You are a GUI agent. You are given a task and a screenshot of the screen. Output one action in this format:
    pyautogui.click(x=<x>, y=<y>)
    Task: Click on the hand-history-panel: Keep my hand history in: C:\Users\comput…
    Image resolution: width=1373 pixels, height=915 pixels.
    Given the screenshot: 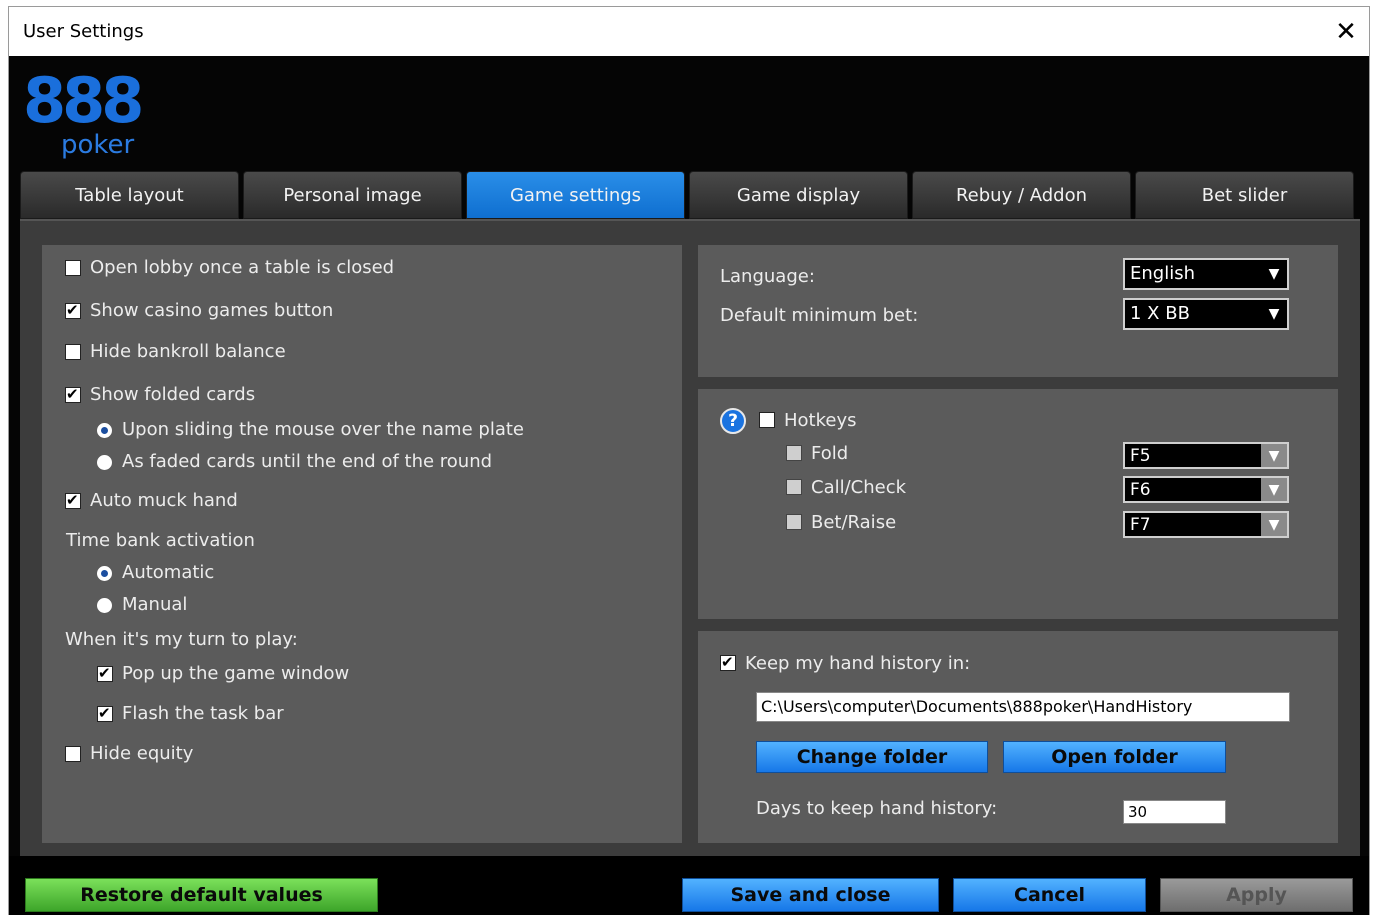 What is the action you would take?
    pyautogui.click(x=1018, y=737)
    